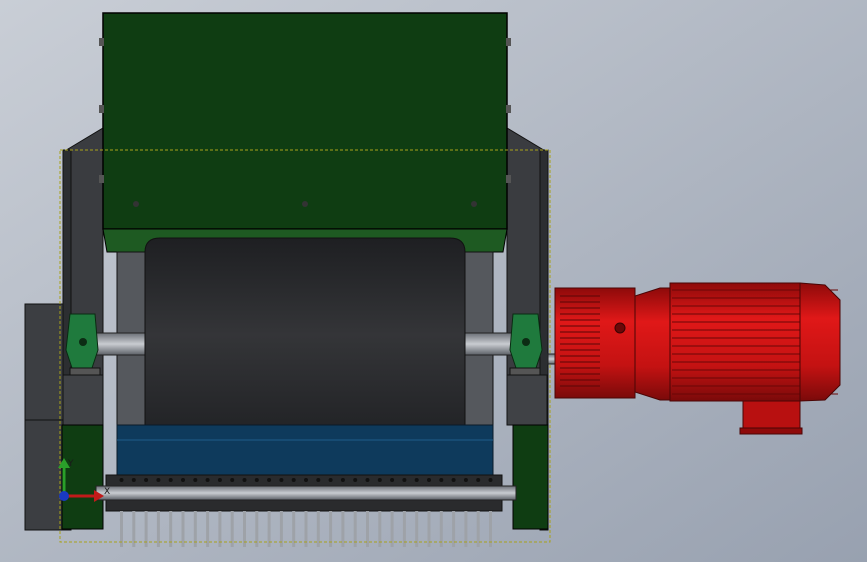 Image resolution: width=867 pixels, height=562 pixels. Describe the element at coordinates (70, 464) in the screenshot. I see `triad-y-label: Y` at that location.